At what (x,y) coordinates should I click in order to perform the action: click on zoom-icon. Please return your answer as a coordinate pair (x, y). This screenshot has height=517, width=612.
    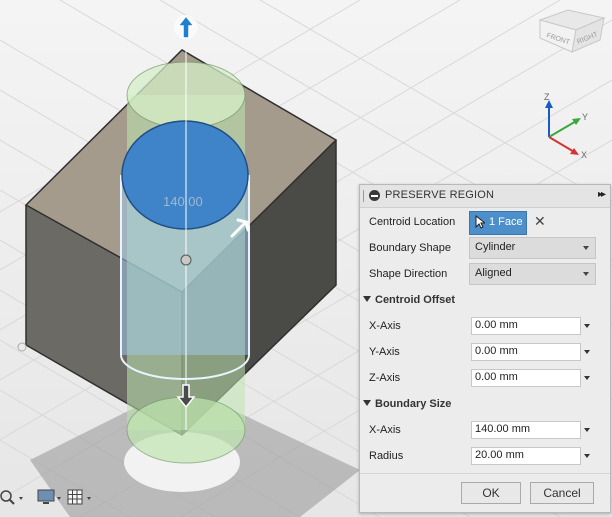
    Looking at the image, I should click on (13, 497).